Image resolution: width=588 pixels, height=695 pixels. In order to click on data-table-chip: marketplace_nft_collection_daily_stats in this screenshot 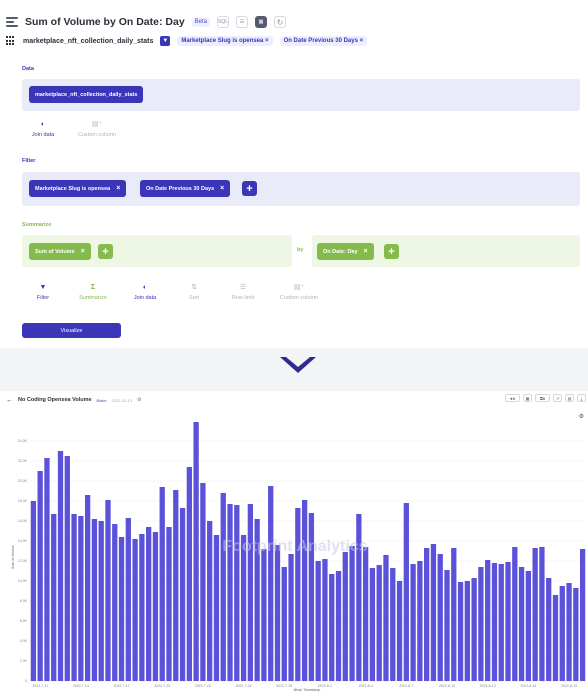, I will do `click(86, 94)`.